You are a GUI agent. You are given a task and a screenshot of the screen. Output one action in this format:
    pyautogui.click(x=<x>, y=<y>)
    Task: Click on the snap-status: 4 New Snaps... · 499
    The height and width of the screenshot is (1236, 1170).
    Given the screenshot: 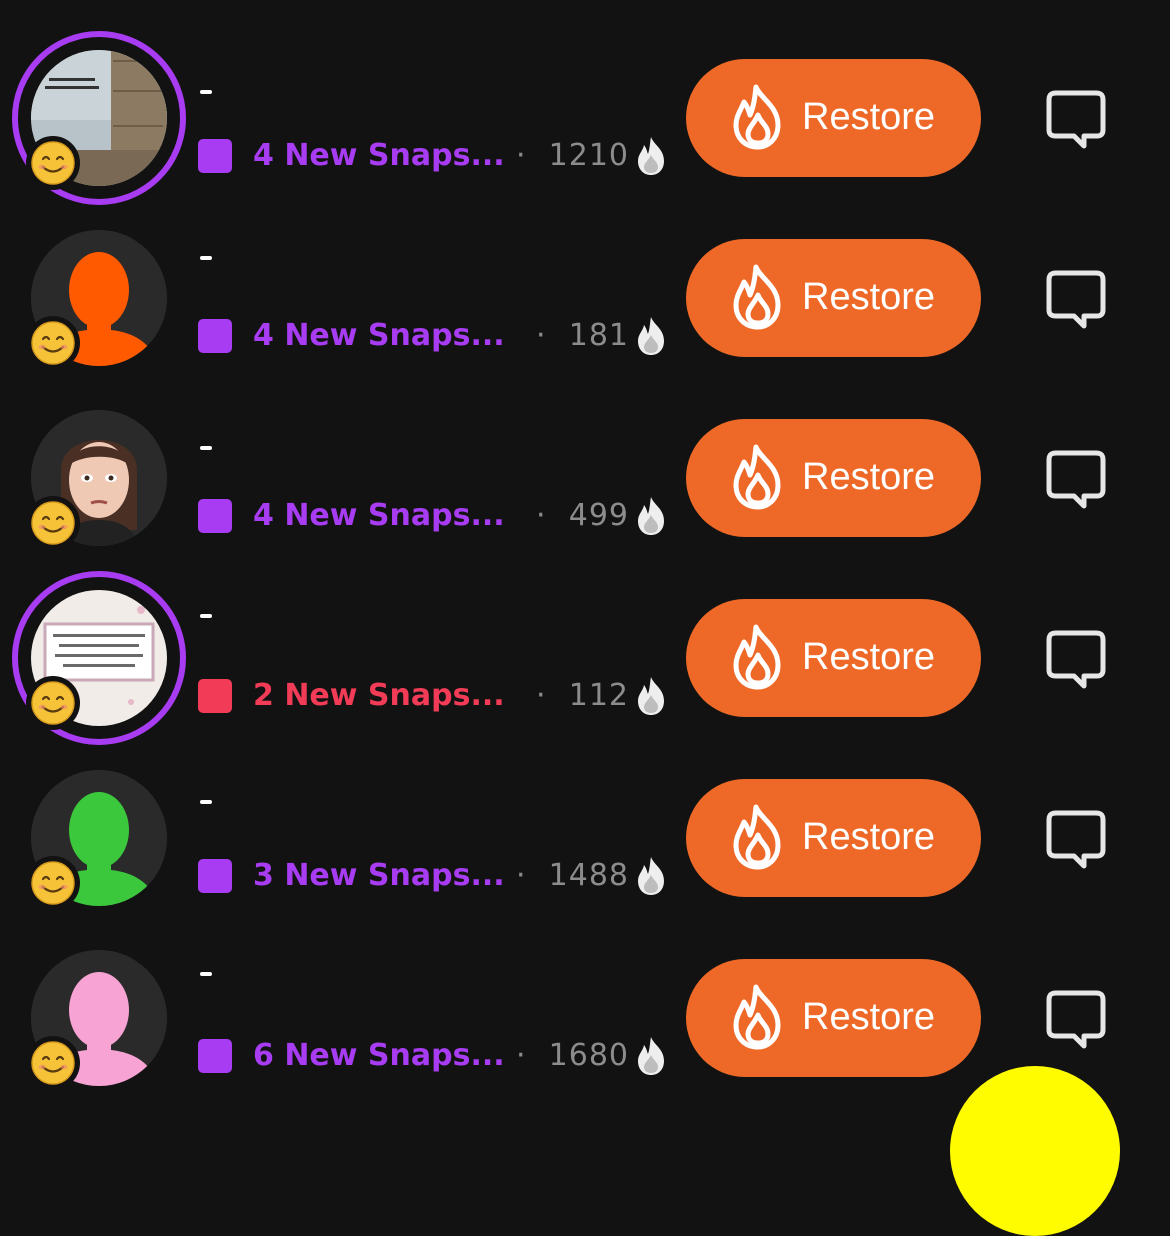 What is the action you would take?
    pyautogui.click(x=435, y=516)
    